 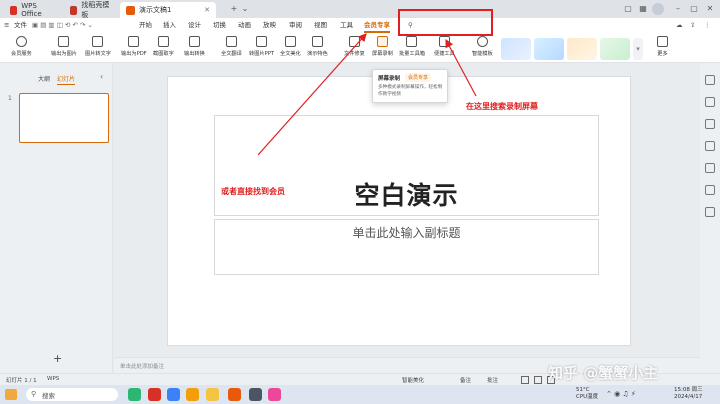 I want to click on annotation-arrows, so click(x=367, y=94).